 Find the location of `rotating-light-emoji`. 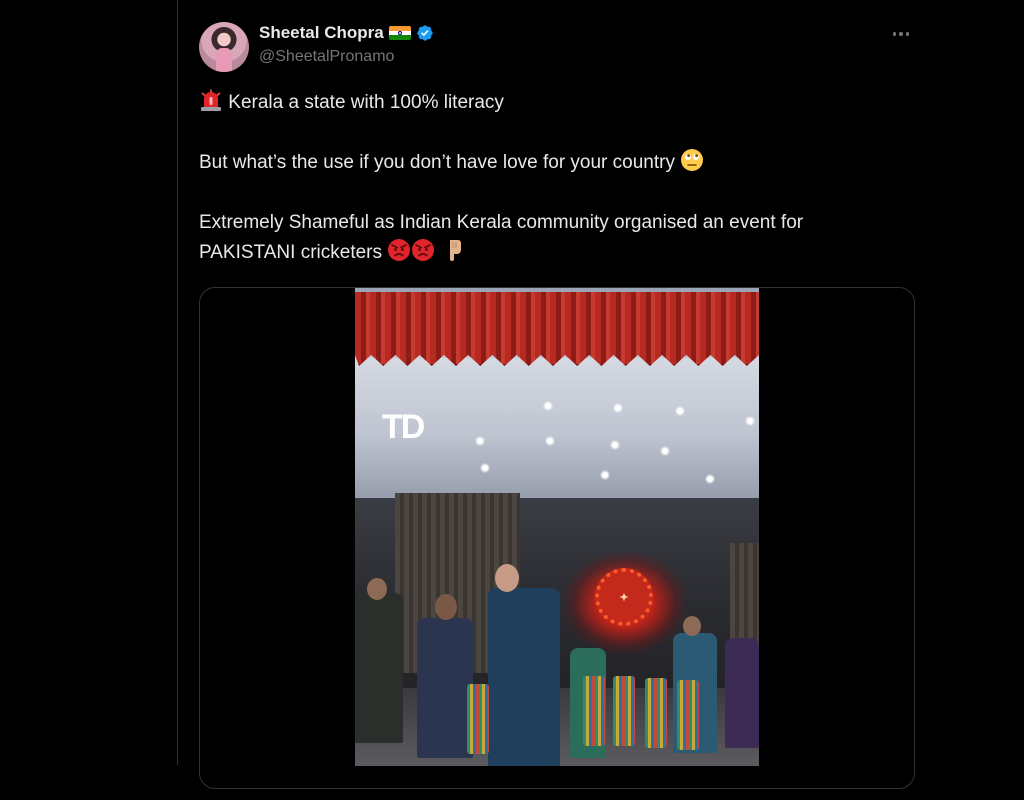

rotating-light-emoji is located at coordinates (211, 100).